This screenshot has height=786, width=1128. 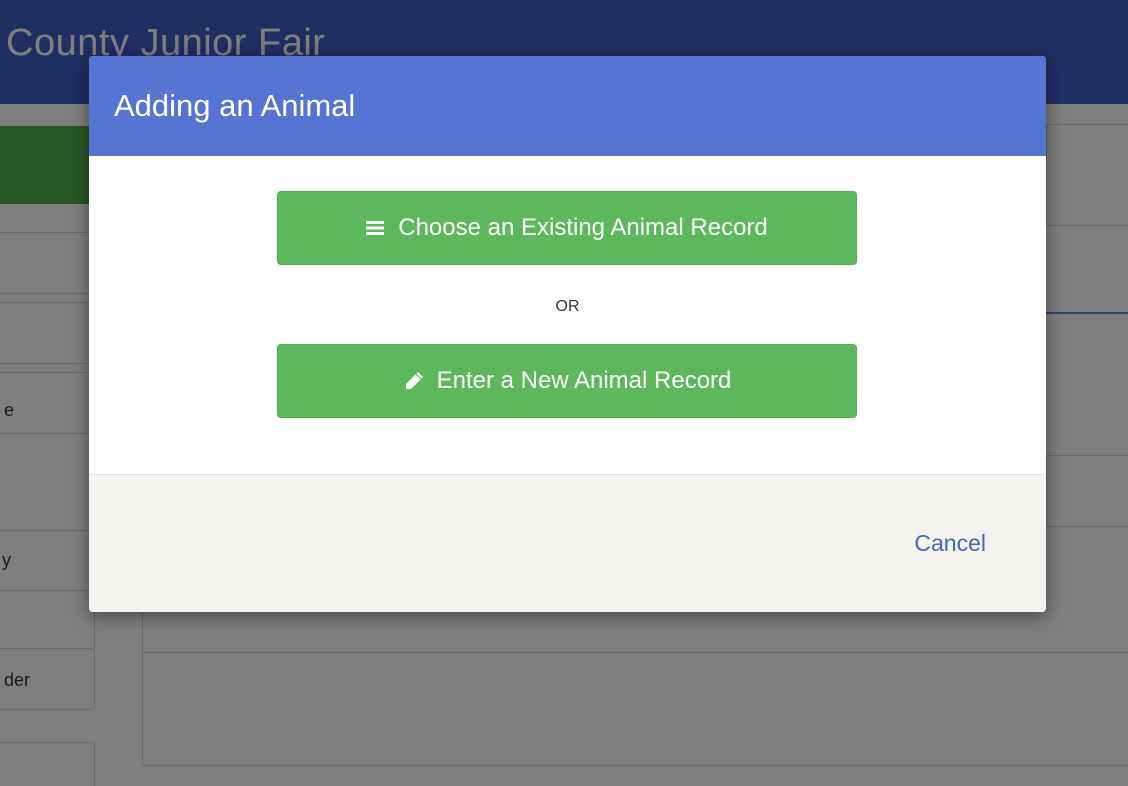 I want to click on enter-new-animal-button: Enter a New Animal Record, so click(x=567, y=381).